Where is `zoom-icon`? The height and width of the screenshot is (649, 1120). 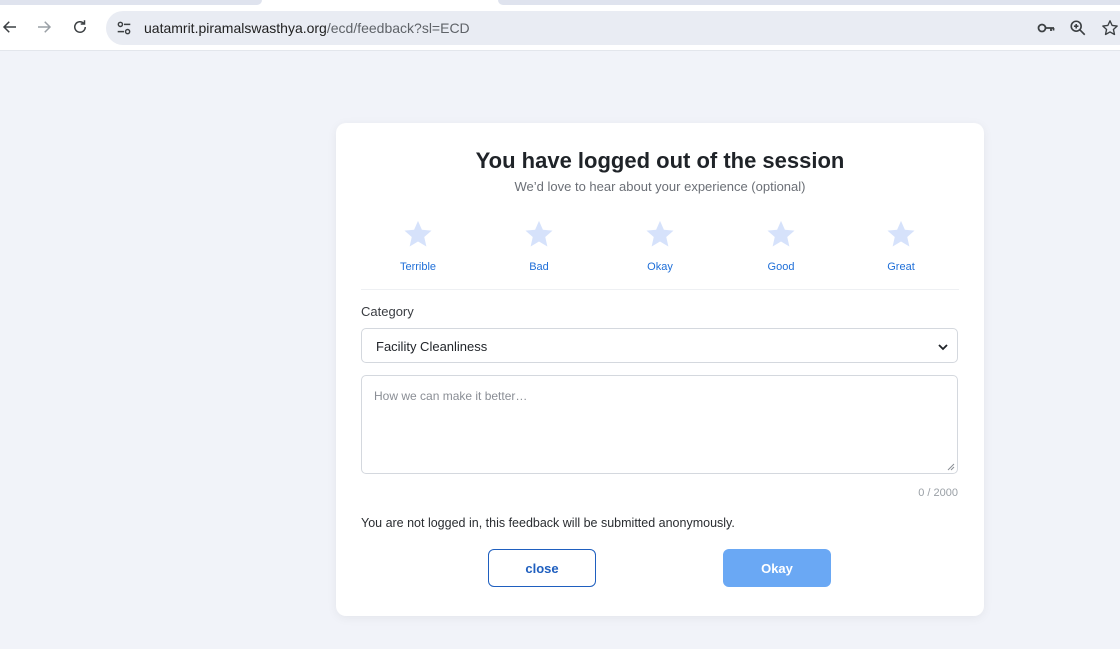
zoom-icon is located at coordinates (1078, 28).